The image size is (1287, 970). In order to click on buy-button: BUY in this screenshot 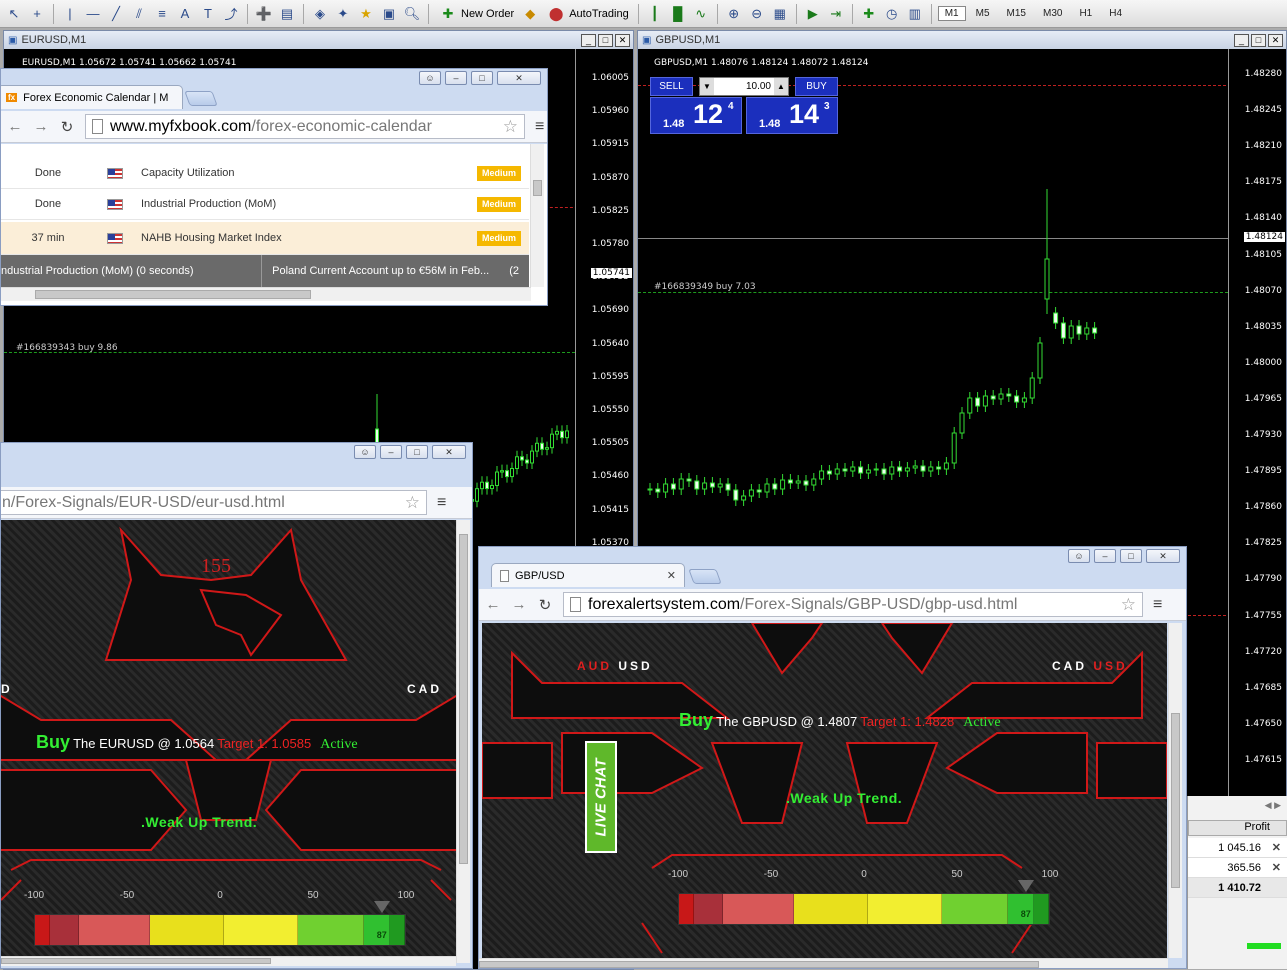, I will do `click(816, 86)`.